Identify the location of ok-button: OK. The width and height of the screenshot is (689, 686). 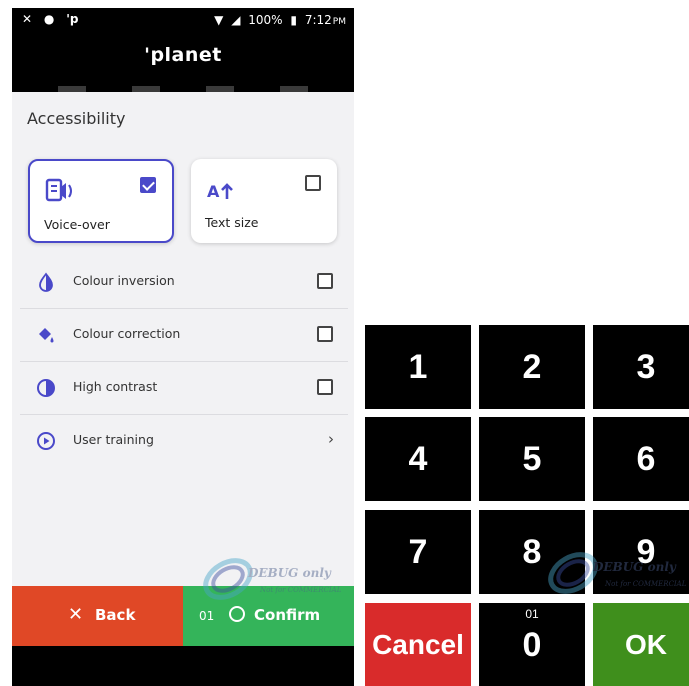
(641, 644).